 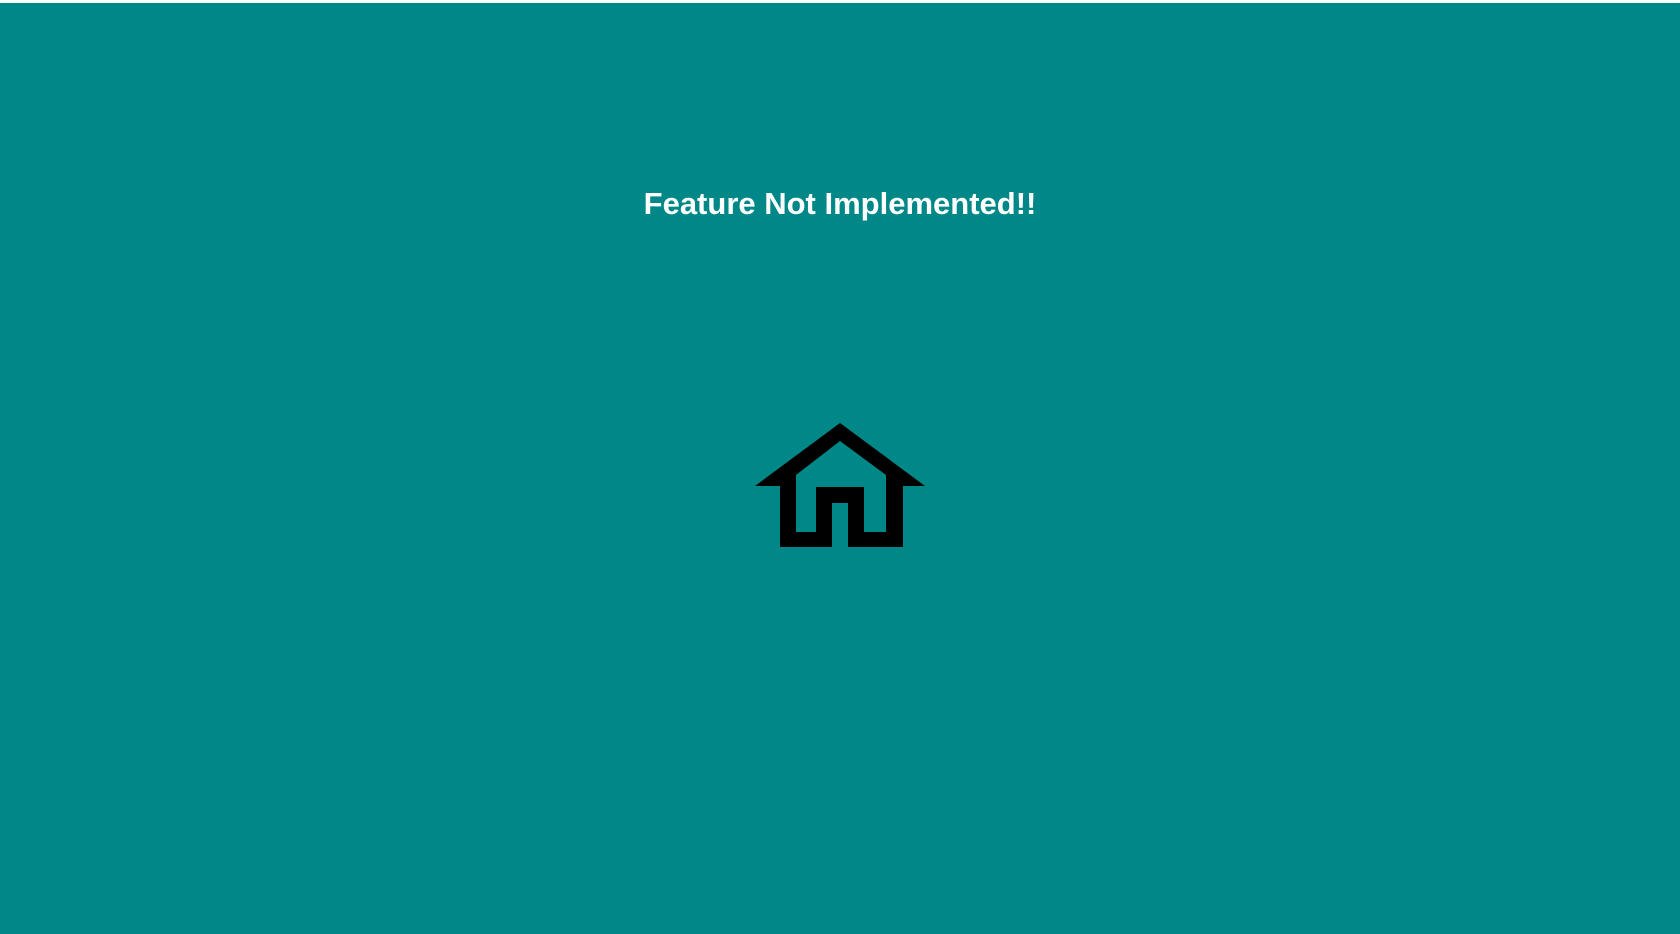 I want to click on page-title: Feature Not Implemented!!, so click(x=840, y=203).